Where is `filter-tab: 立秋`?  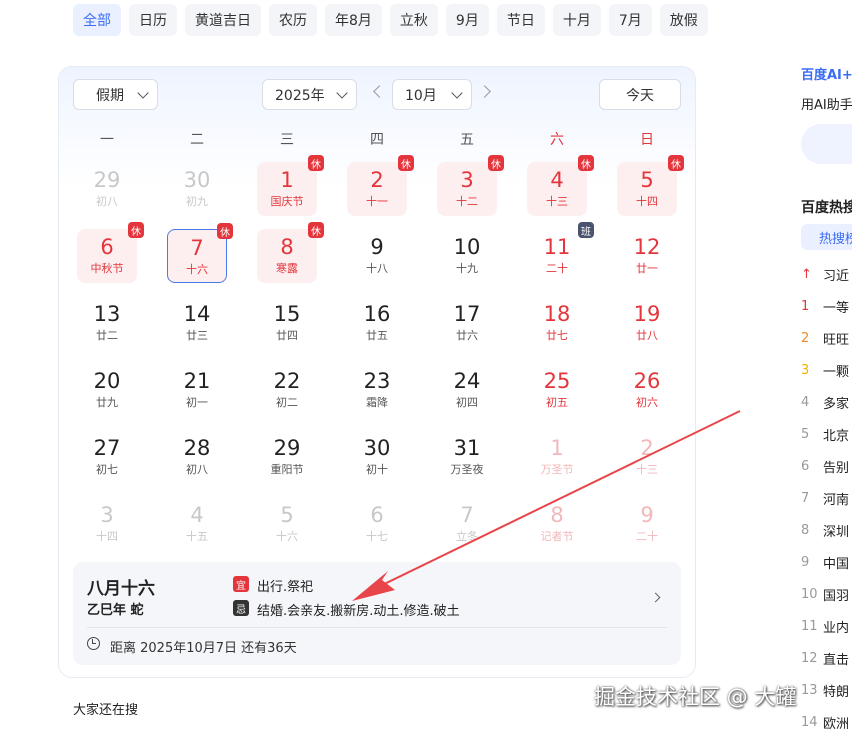 filter-tab: 立秋 is located at coordinates (413, 20).